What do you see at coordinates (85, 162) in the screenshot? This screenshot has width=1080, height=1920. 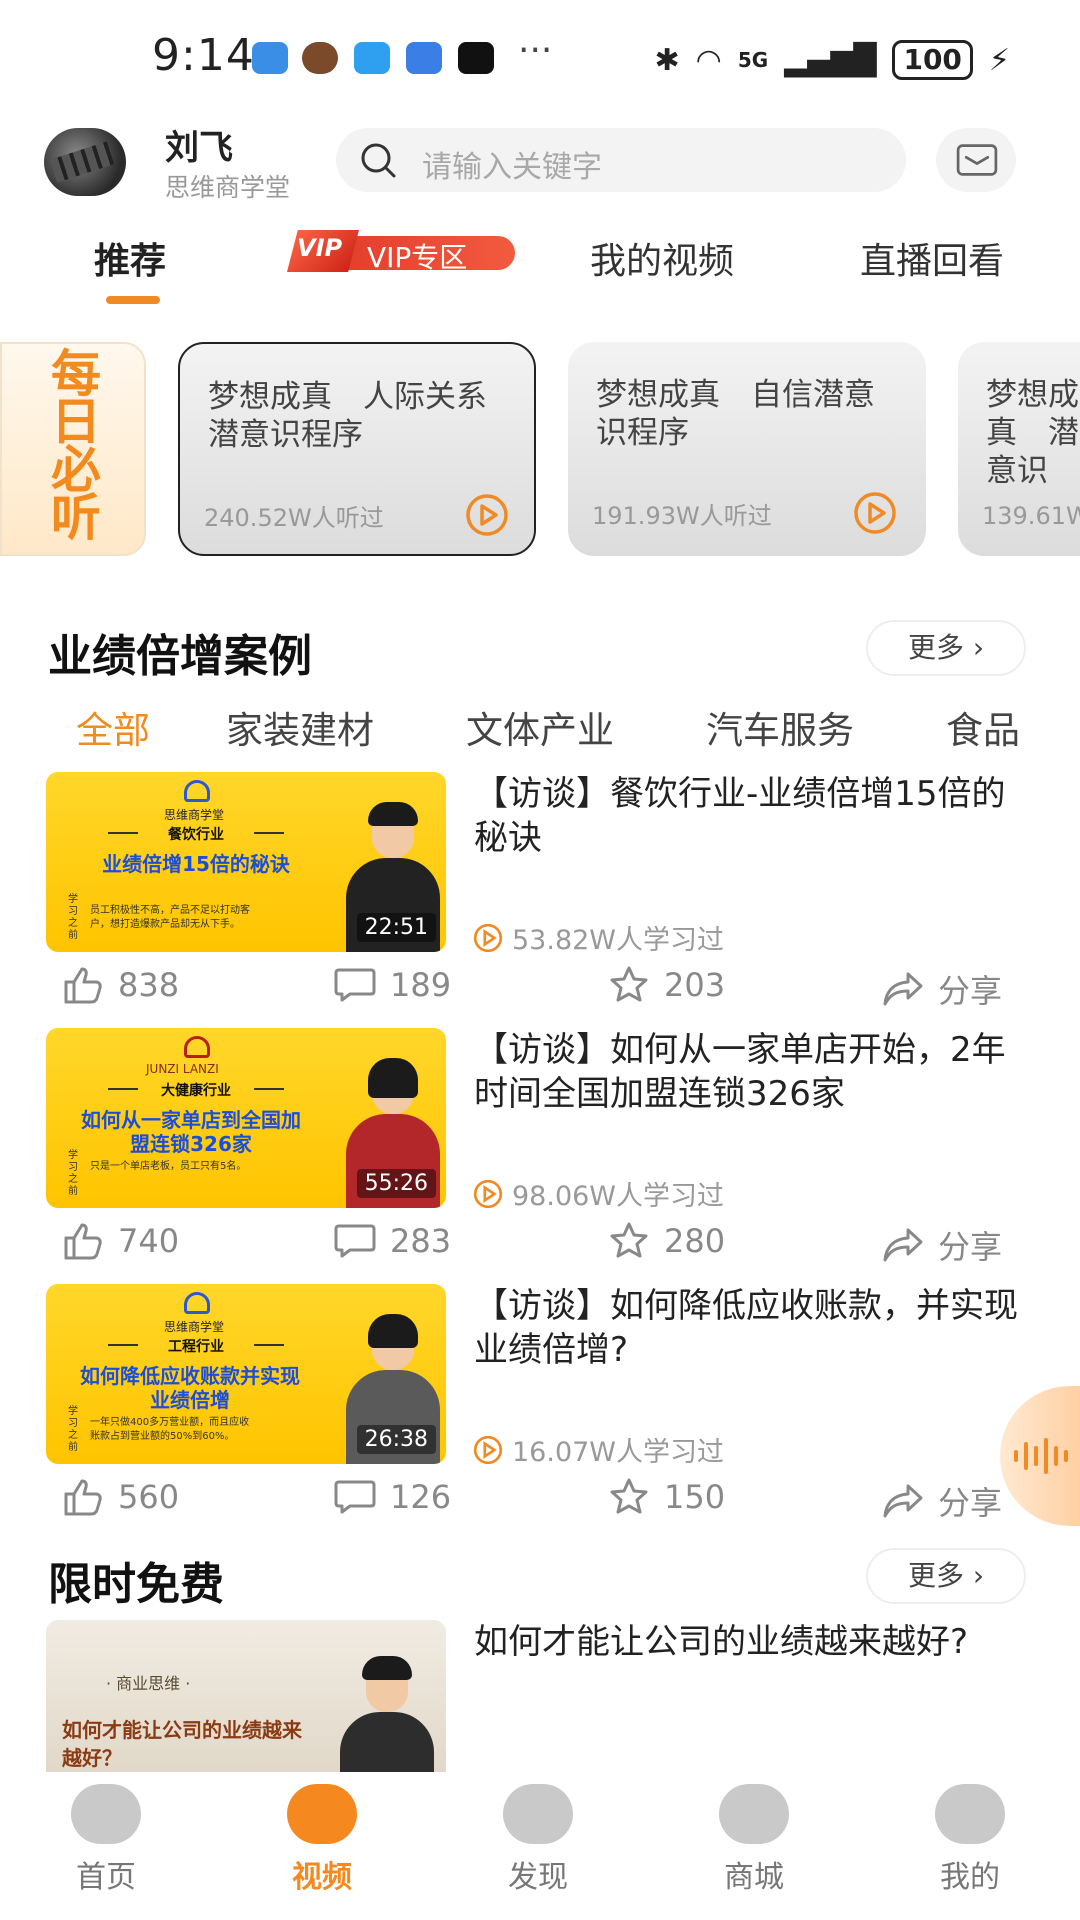 I see `avatar` at bounding box center [85, 162].